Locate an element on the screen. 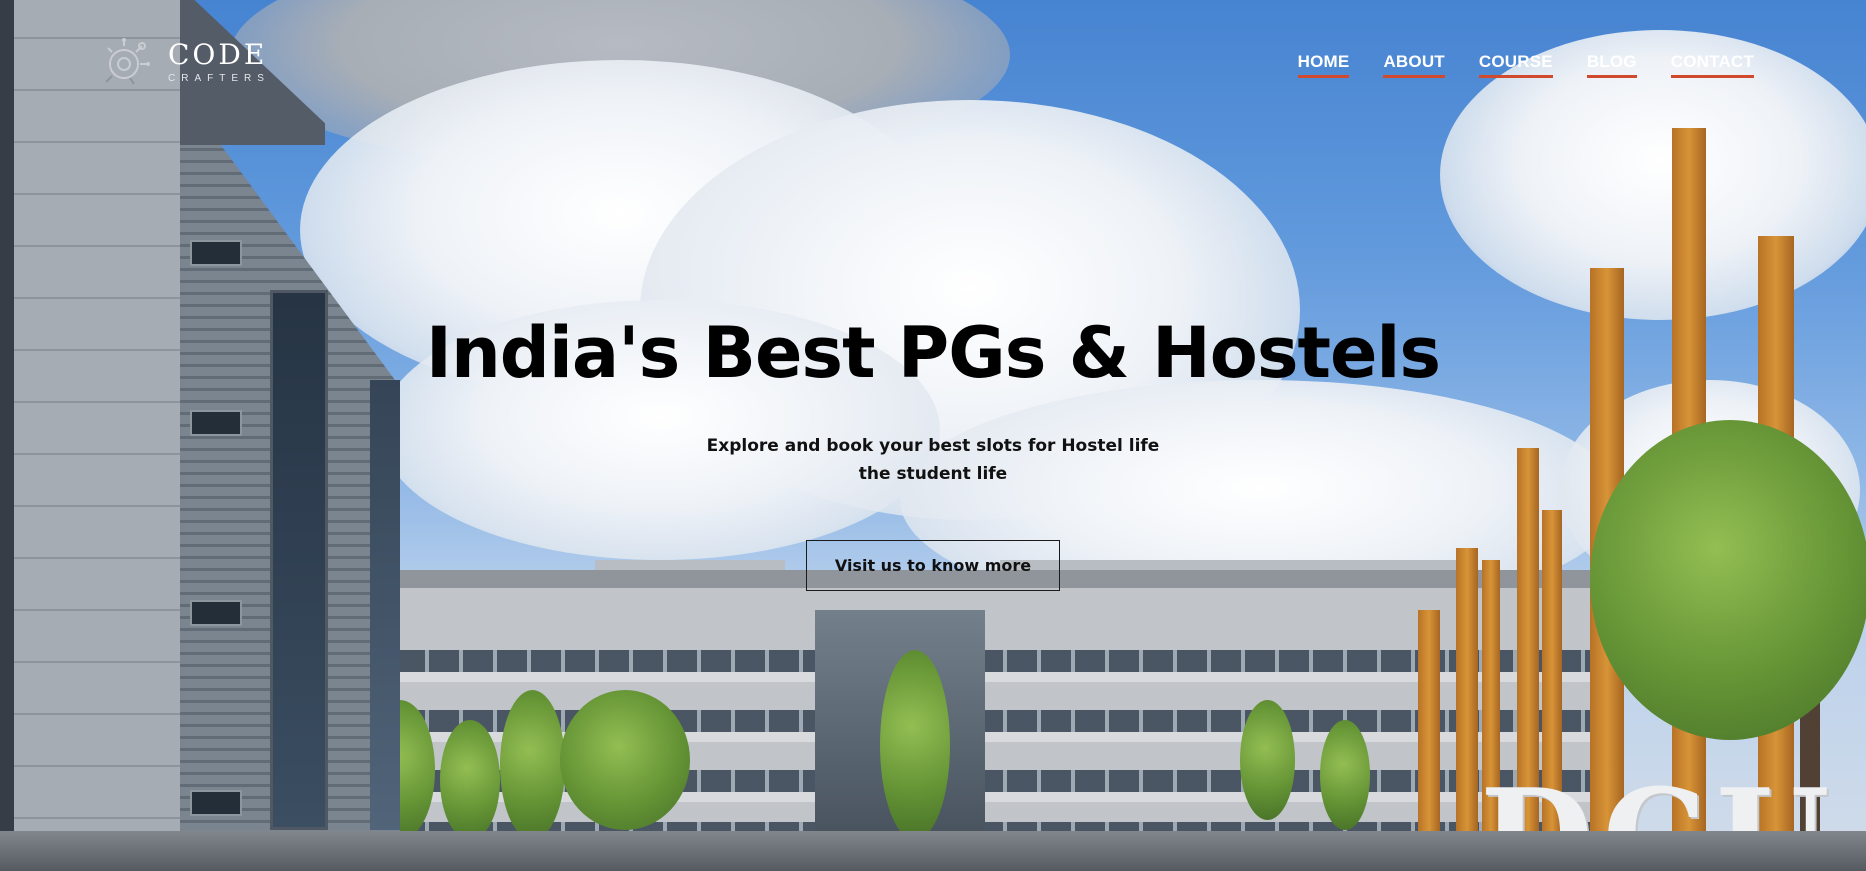  logo-link: CODE CRAFTERS is located at coordinates (185, 62).